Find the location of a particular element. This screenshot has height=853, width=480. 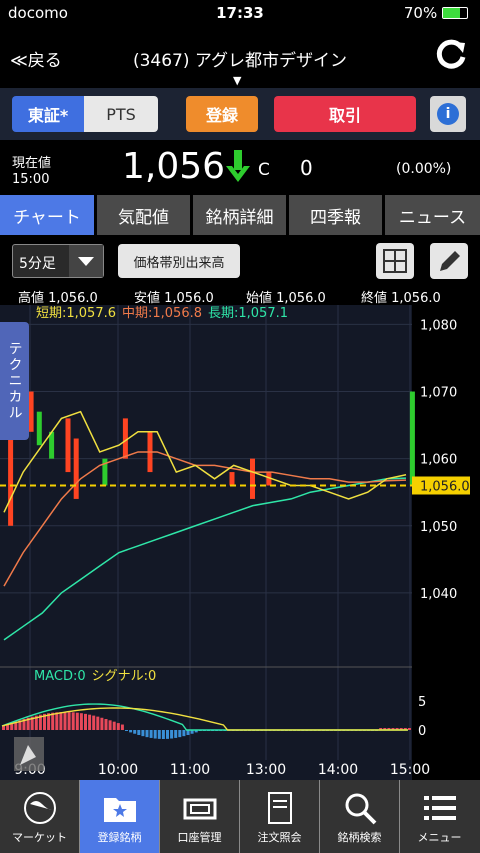

account-icon is located at coordinates (200, 809).